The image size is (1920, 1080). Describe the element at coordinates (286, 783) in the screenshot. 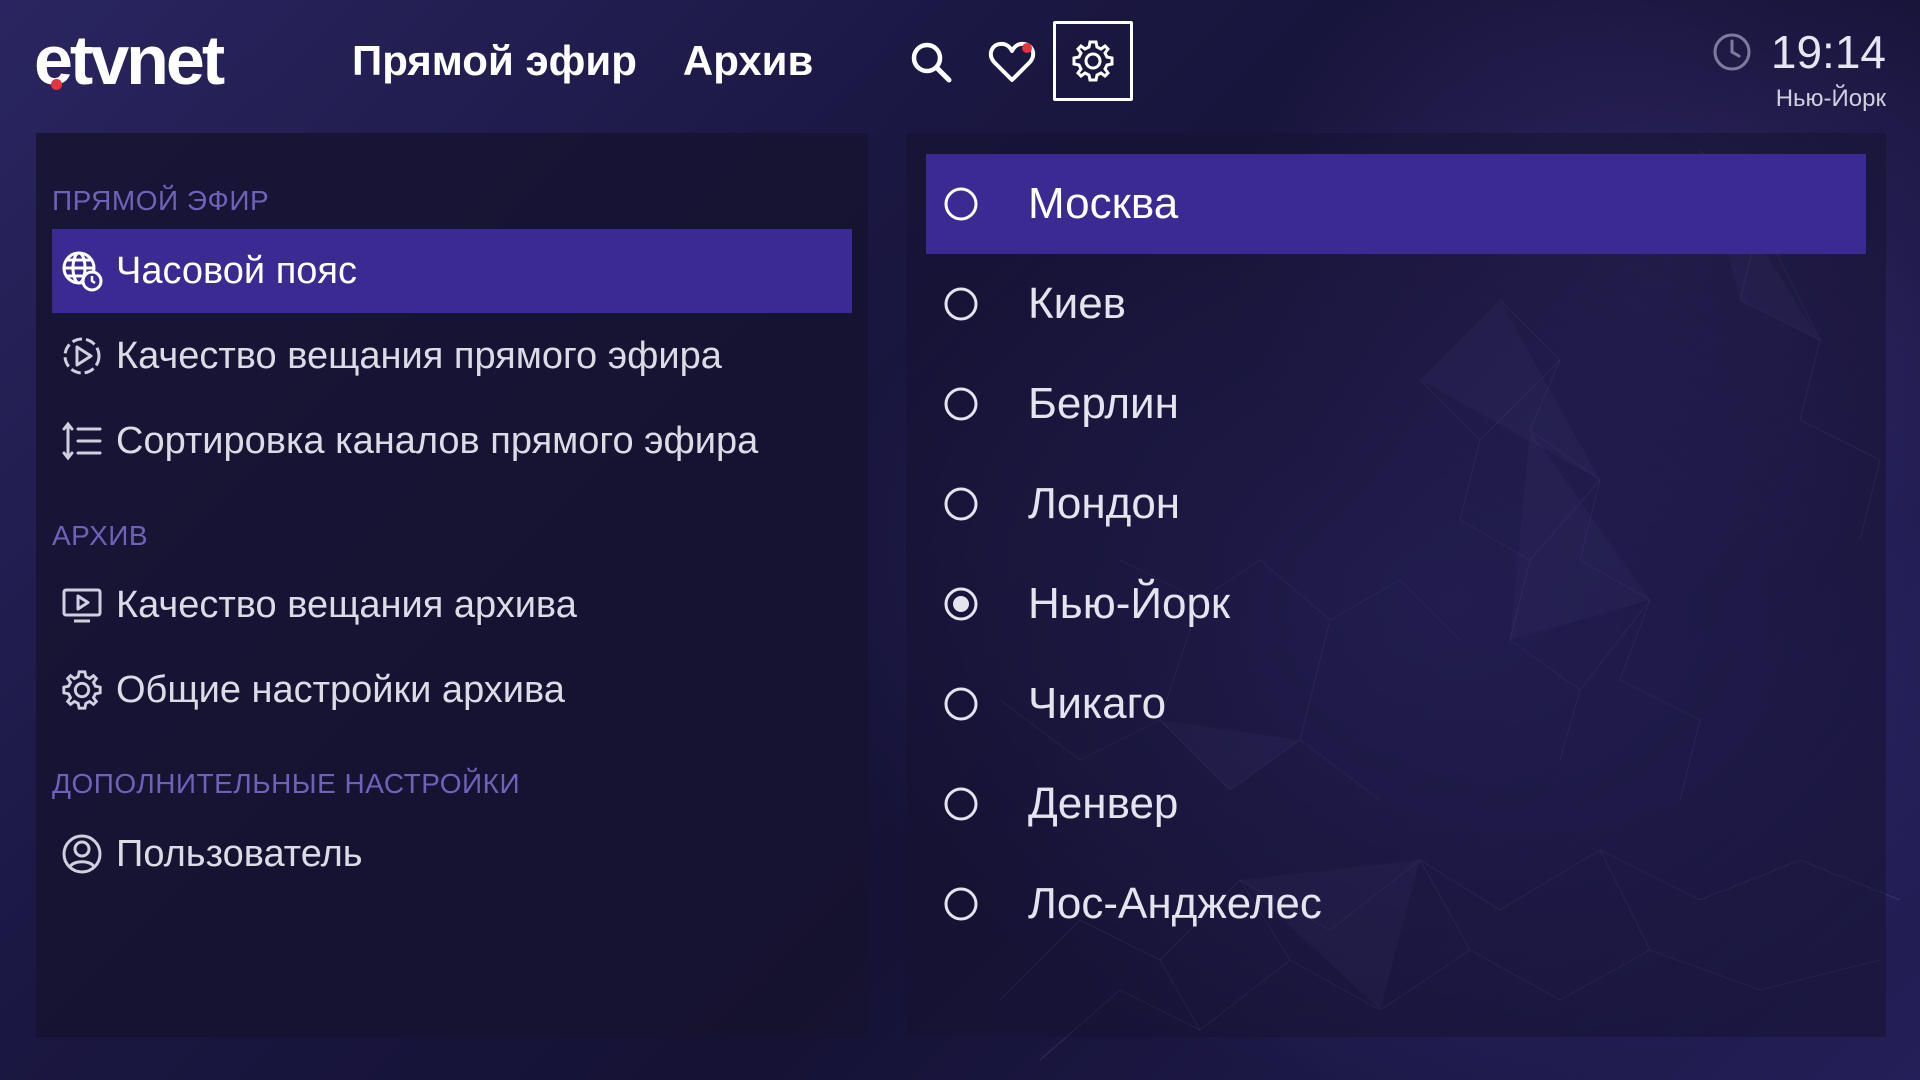

I see `section-title-additional: ДОПОЛНИТЕЛЬНЫЕ НАСТРОЙКИ` at that location.